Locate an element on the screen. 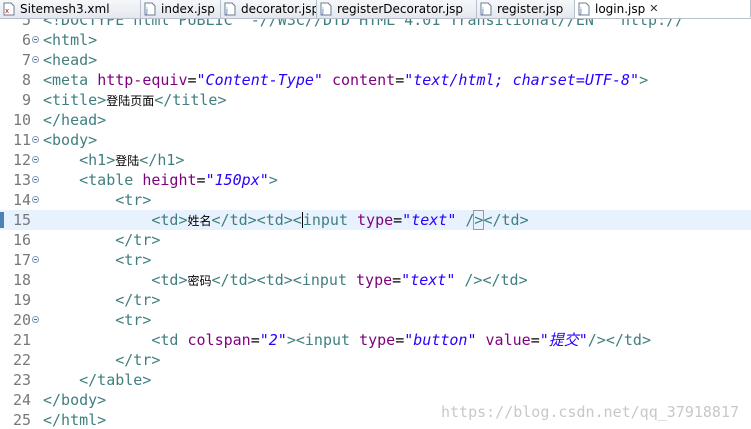 The height and width of the screenshot is (429, 751). tab-registerdecorator-jsp: j registerDecorator.jsp is located at coordinates (397, 9).